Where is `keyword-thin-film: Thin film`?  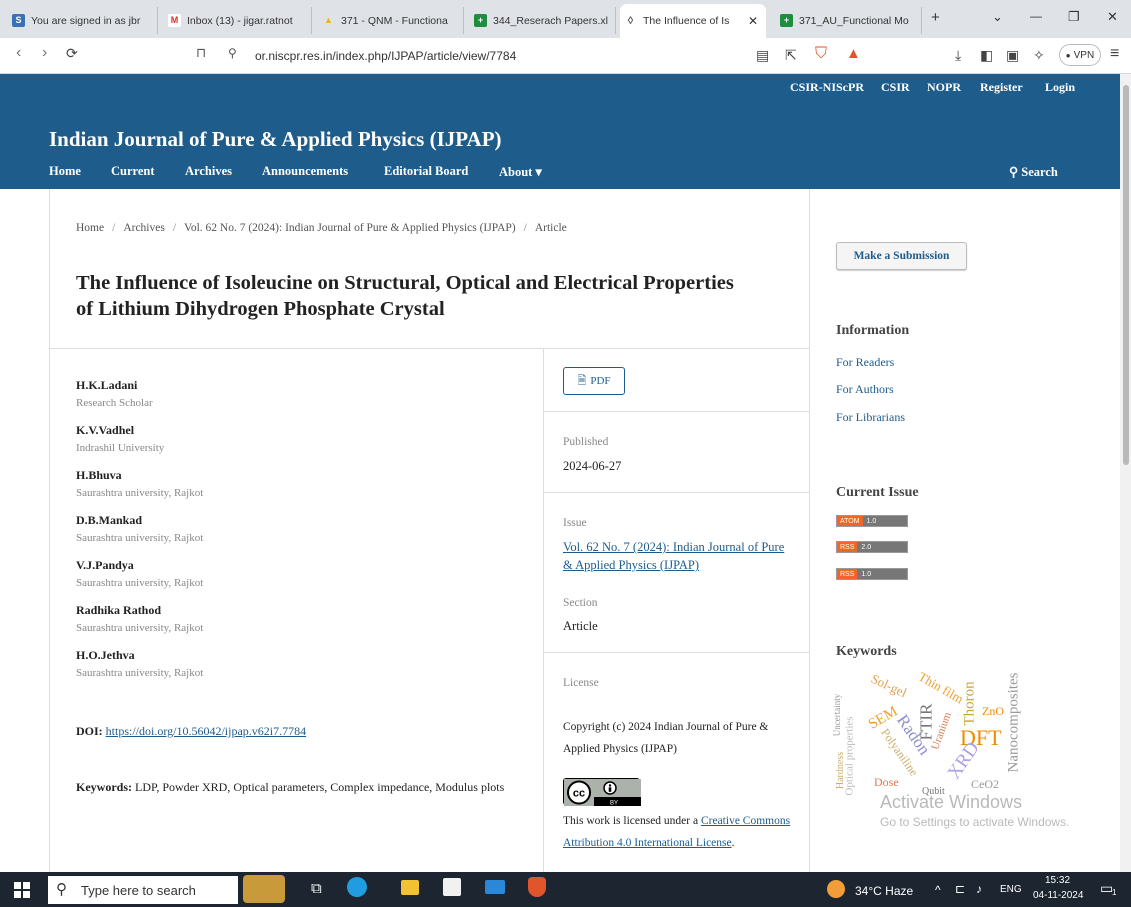
keyword-thin-film: Thin film is located at coordinates (940, 688).